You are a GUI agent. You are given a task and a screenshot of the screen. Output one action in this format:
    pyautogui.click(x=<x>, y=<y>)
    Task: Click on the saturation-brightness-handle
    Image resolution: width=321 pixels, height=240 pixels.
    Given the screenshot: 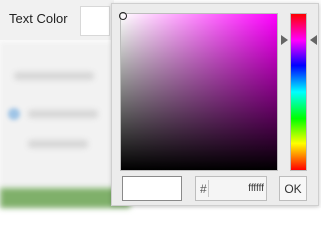 What is the action you would take?
    pyautogui.click(x=123, y=16)
    